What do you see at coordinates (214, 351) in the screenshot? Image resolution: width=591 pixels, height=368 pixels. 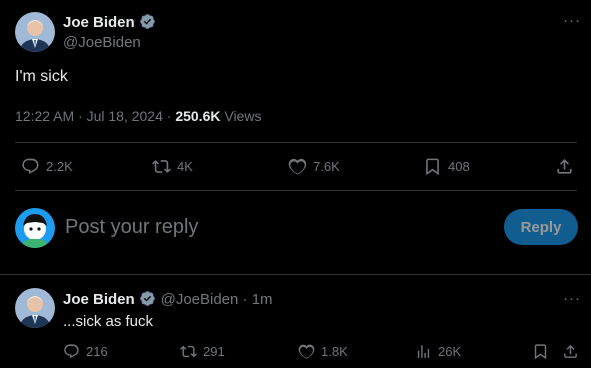 I see `retweet-count: 291` at bounding box center [214, 351].